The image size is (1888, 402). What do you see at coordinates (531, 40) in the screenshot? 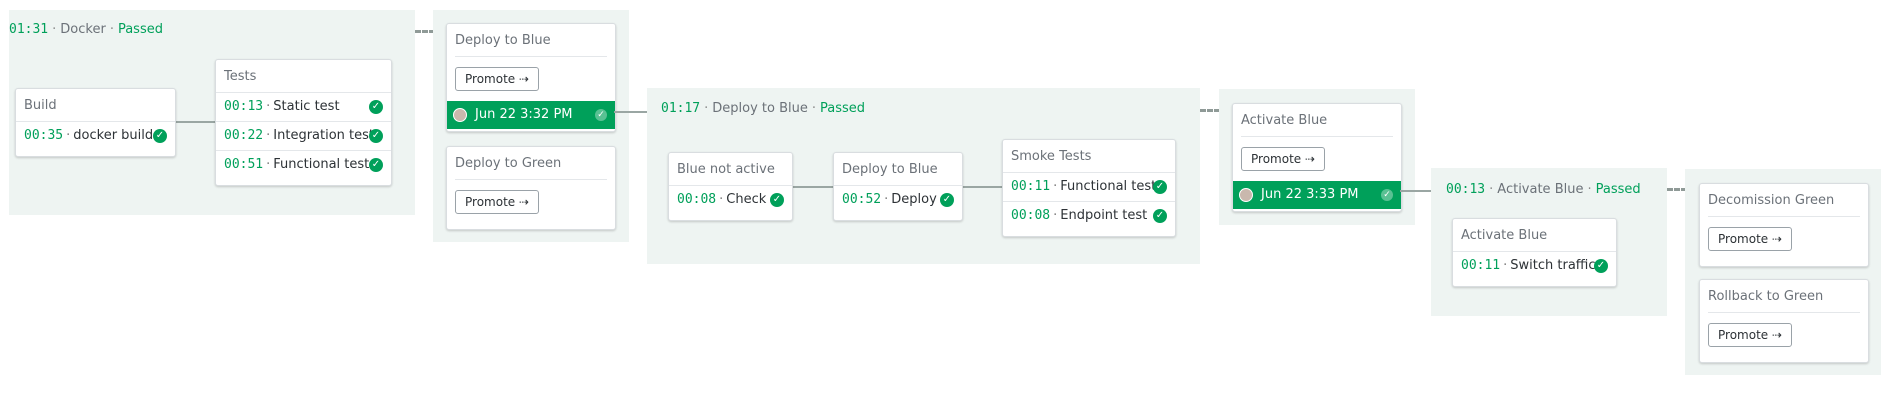
I see `promotion-title: Deploy to Blue` at bounding box center [531, 40].